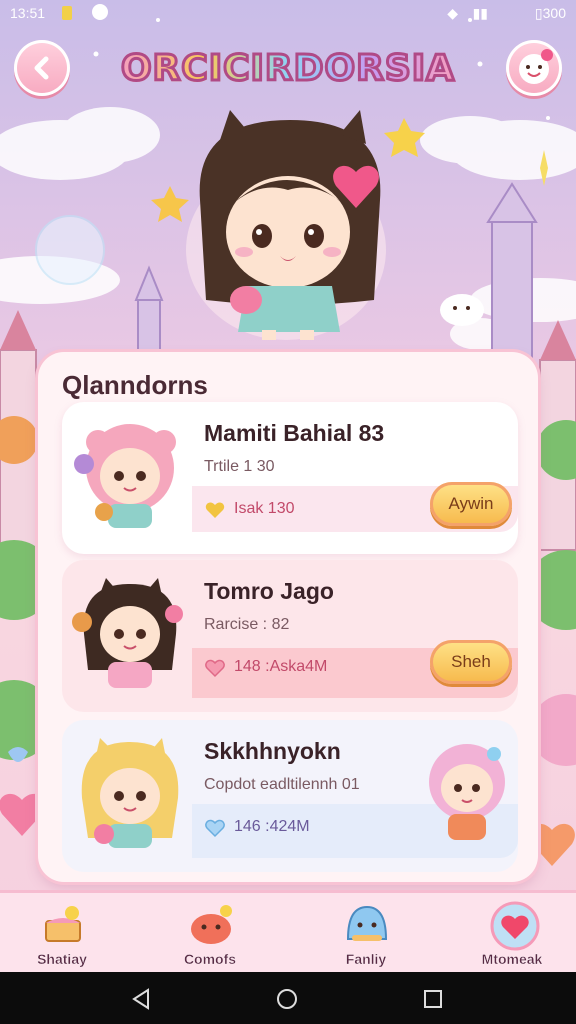 The image size is (576, 1024). What do you see at coordinates (367, 923) in the screenshot?
I see `slime-icon` at bounding box center [367, 923].